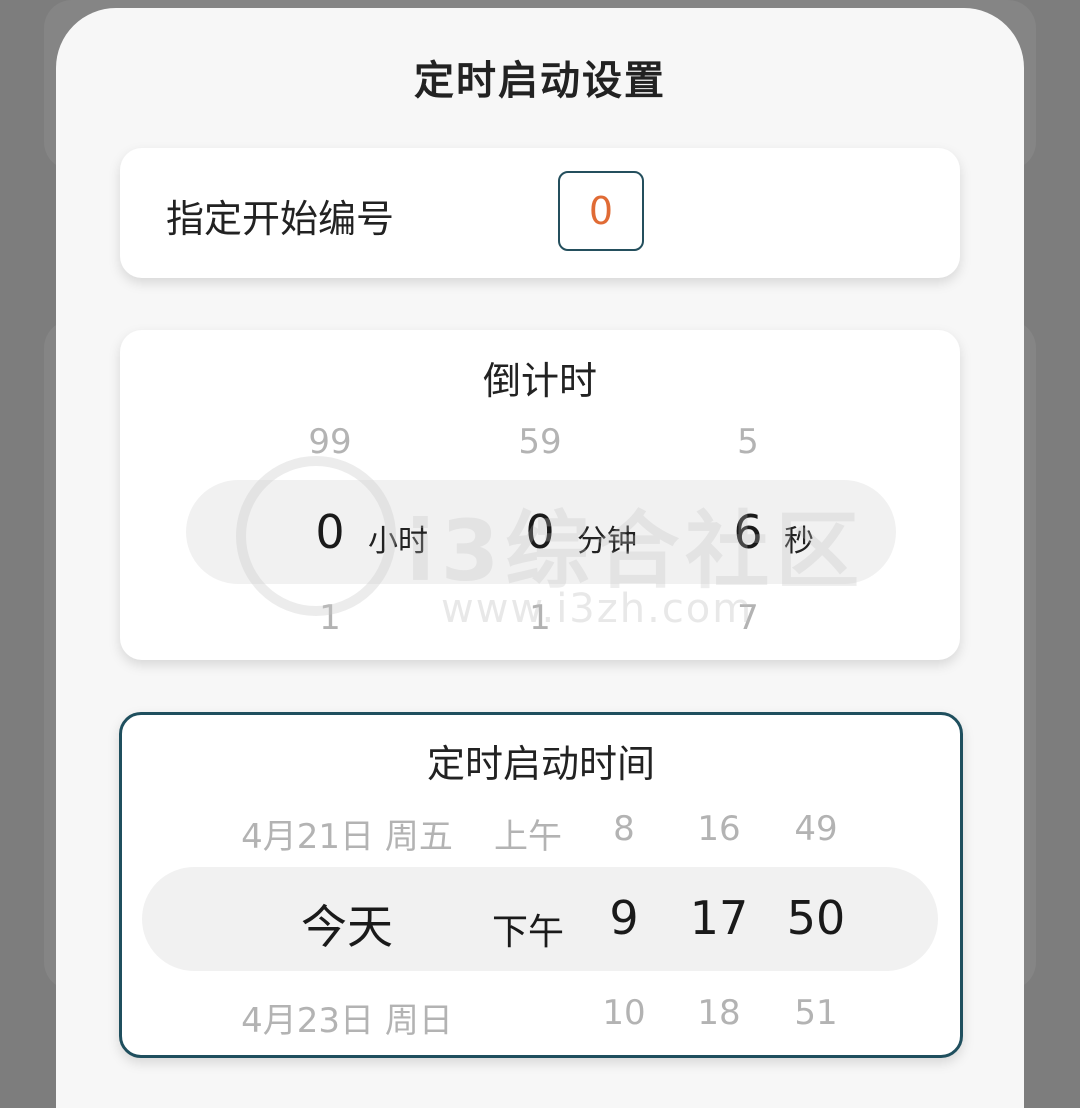 Image resolution: width=1080 pixels, height=1108 pixels. What do you see at coordinates (347, 927) in the screenshot?
I see `date-value: 今天` at bounding box center [347, 927].